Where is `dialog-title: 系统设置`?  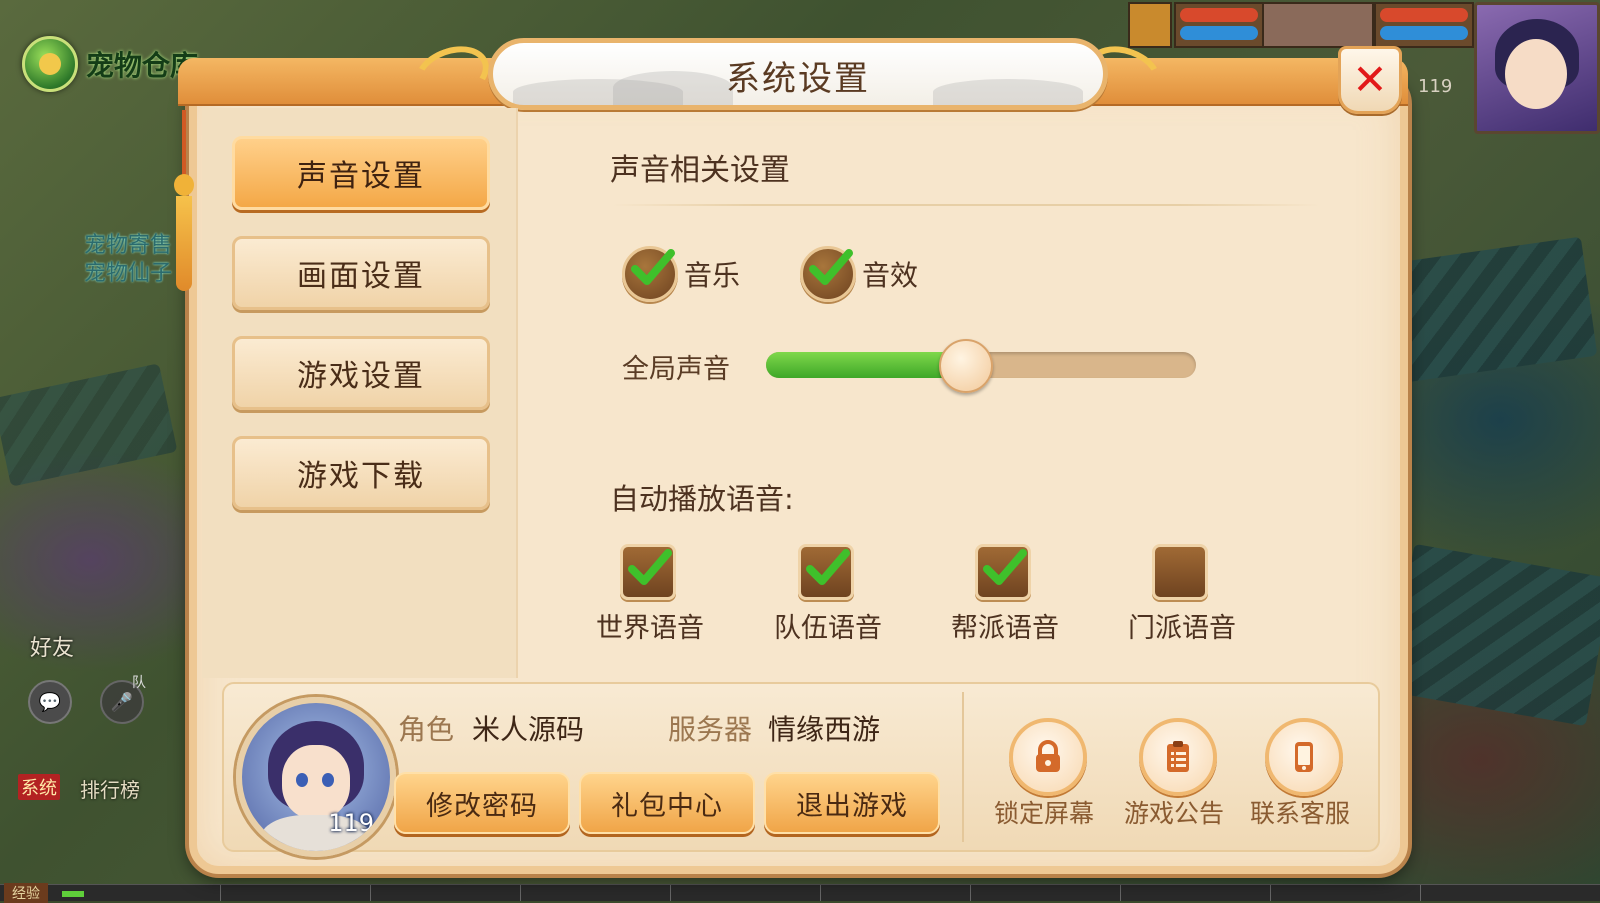
dialog-title: 系统设置 is located at coordinates (798, 79).